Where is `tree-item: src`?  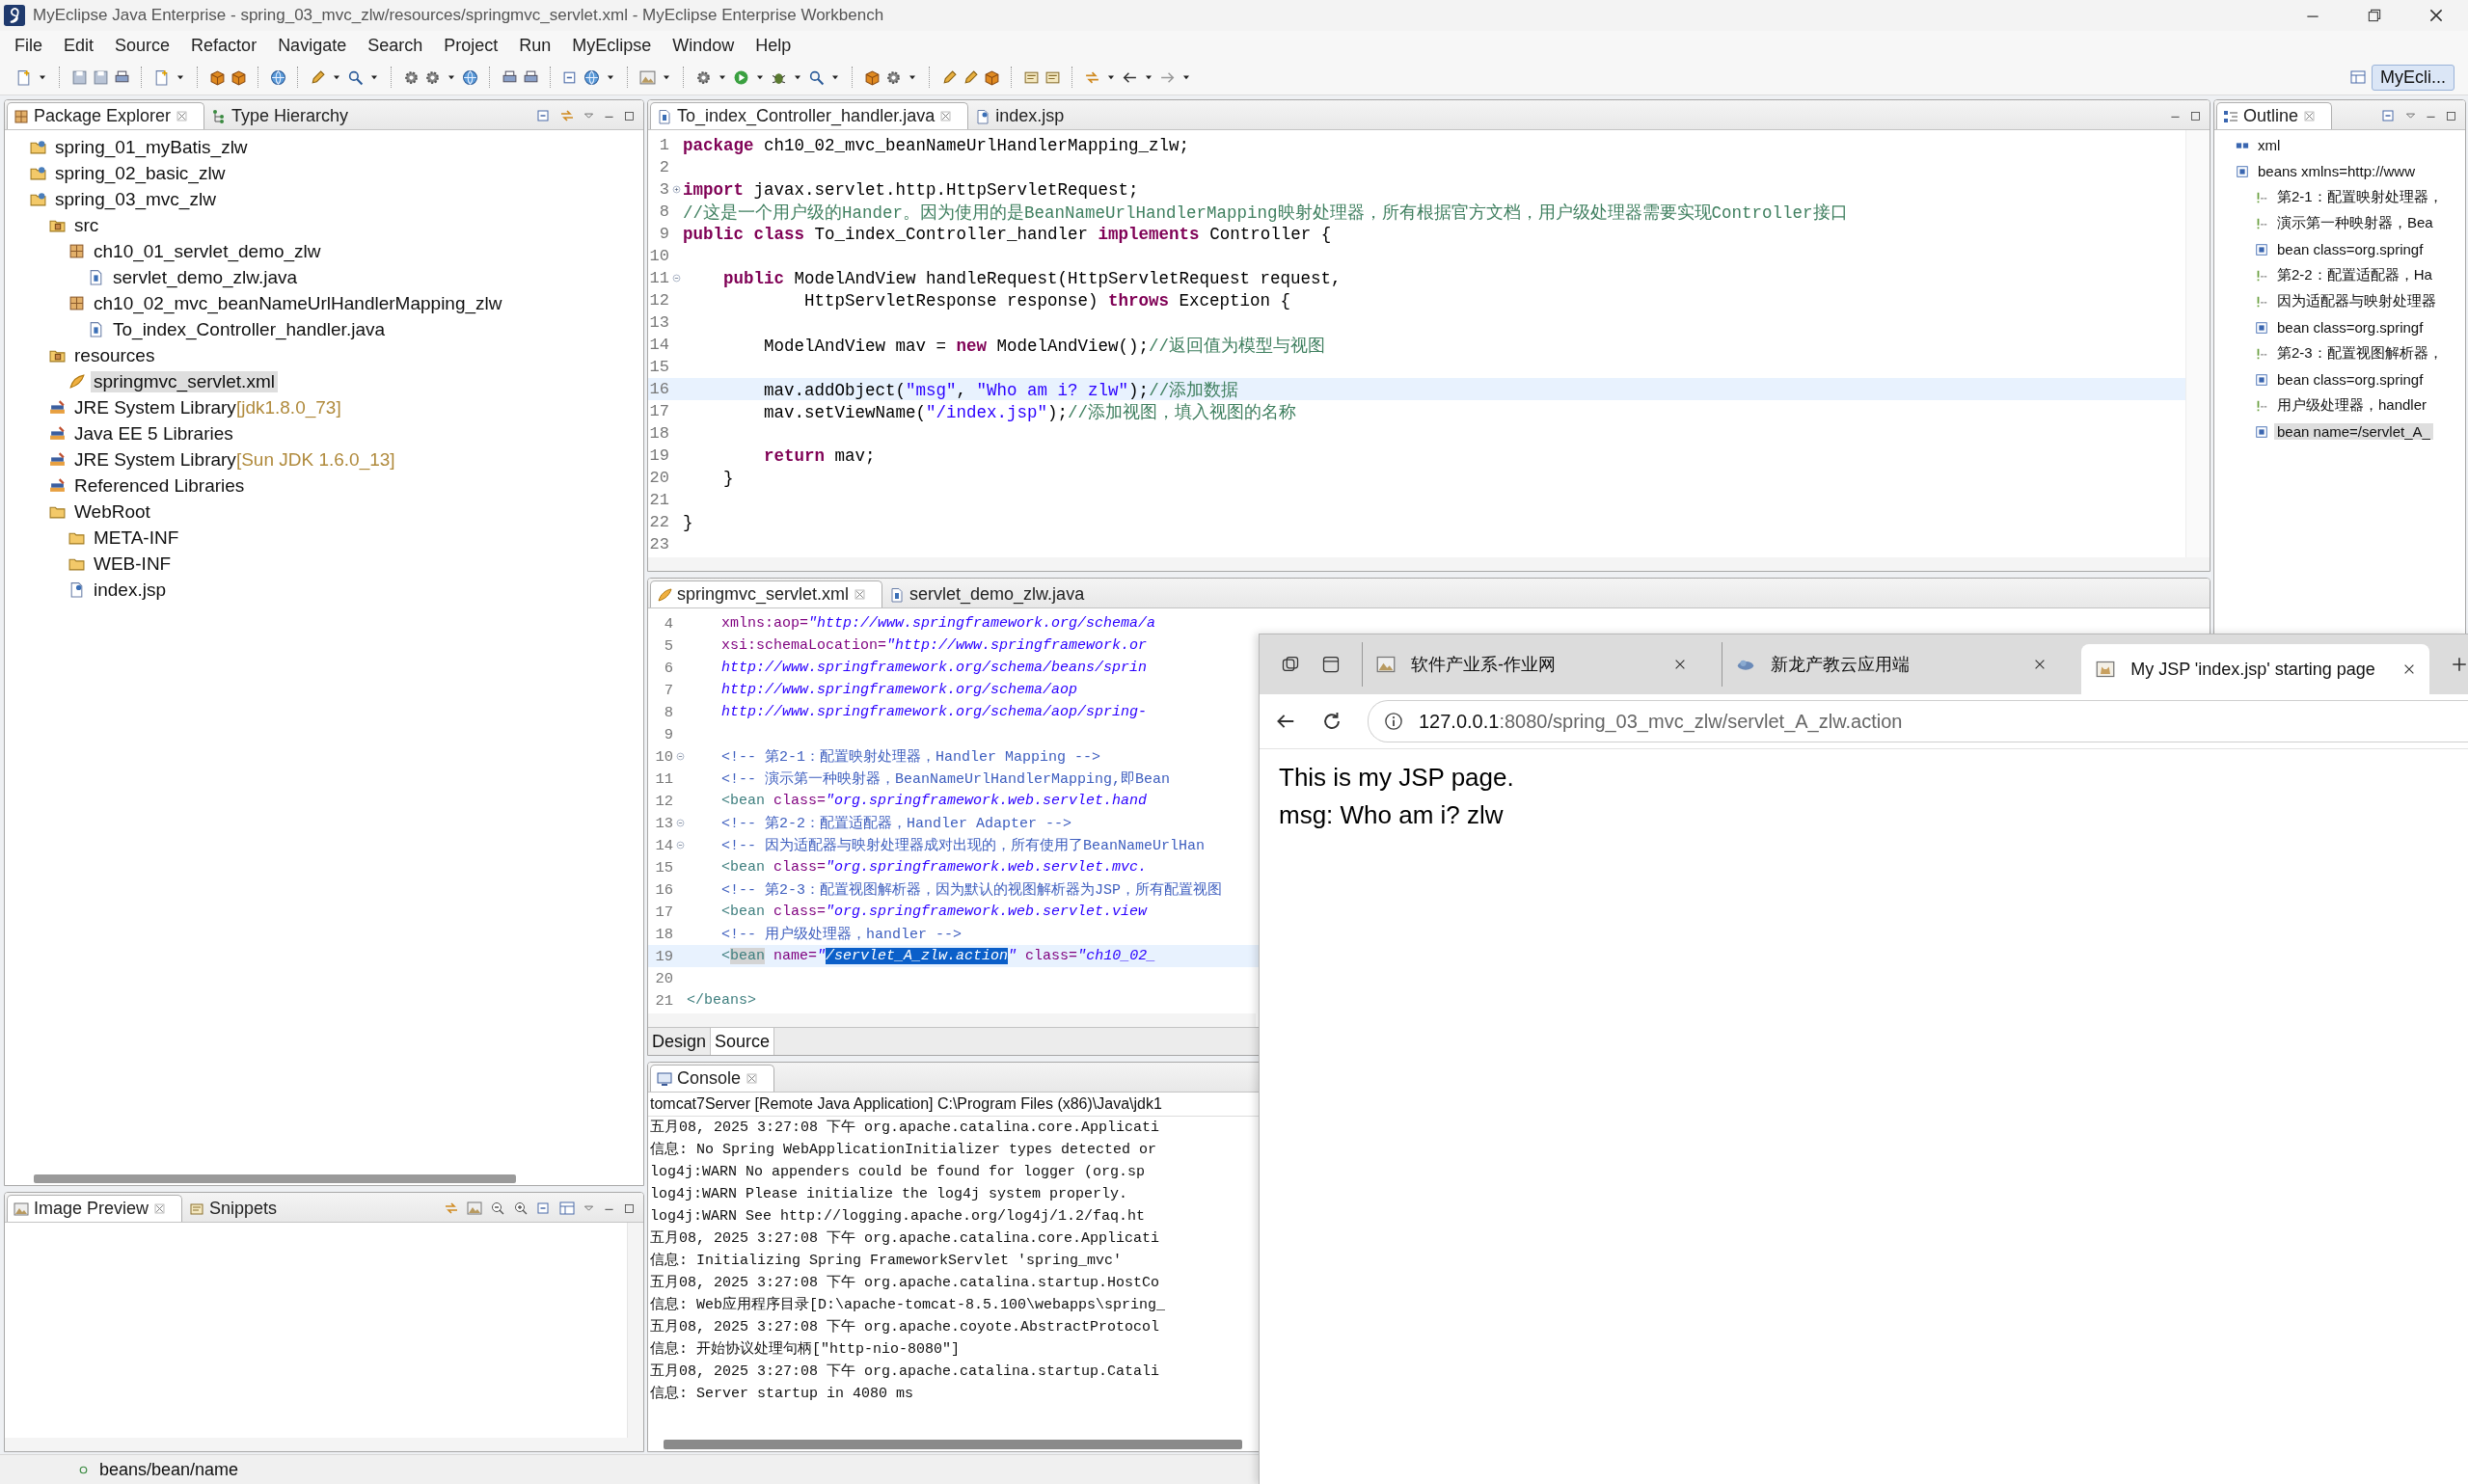
tree-item: src is located at coordinates (86, 225).